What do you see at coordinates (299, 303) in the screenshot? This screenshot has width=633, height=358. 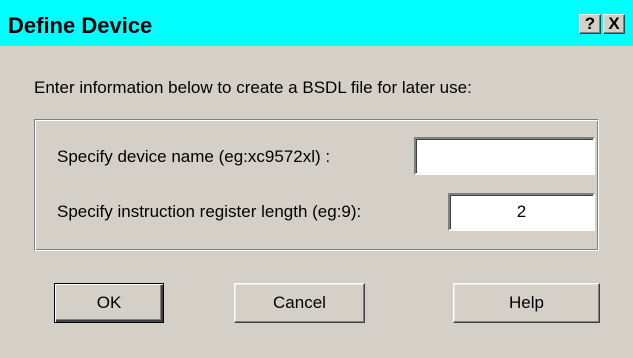 I see `cancel-button: Cancel` at bounding box center [299, 303].